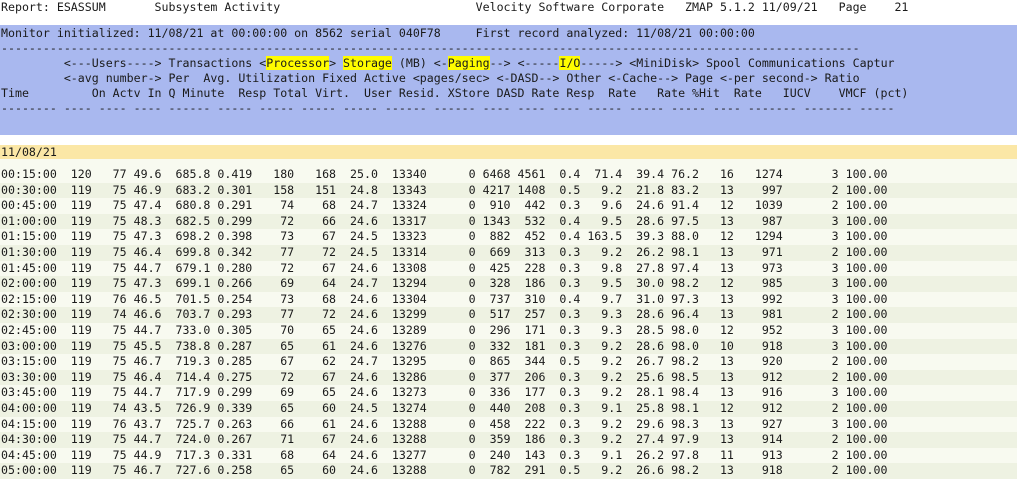 This screenshot has height=479, width=1017. What do you see at coordinates (367, 63) in the screenshot?
I see `storage-highlight: Storage` at bounding box center [367, 63].